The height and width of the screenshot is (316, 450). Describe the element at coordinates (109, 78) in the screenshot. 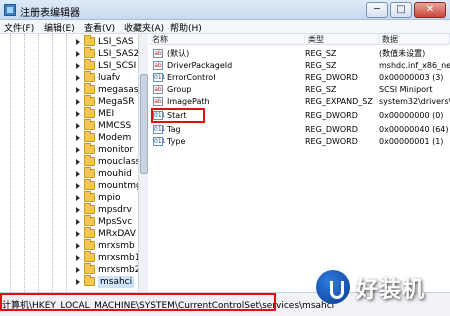

I see `tree-item-label: luafv` at that location.